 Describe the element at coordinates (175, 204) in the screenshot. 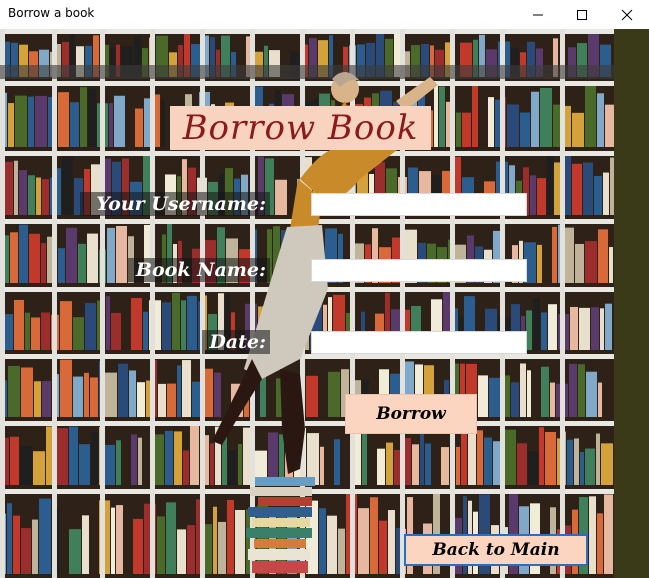

I see `username-label: Your Username:` at that location.